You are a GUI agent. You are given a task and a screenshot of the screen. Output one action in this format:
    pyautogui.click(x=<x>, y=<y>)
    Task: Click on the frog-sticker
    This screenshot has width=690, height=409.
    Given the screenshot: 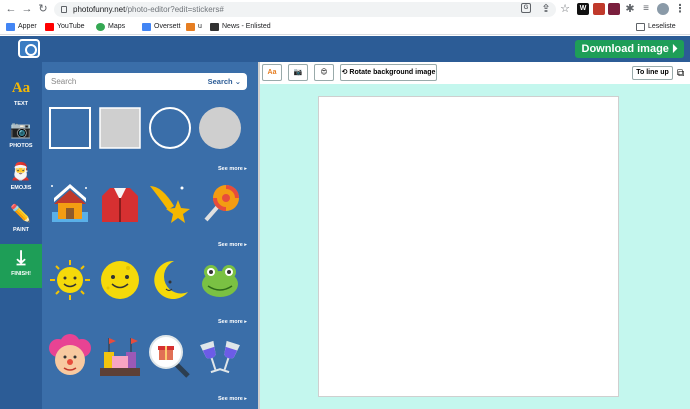 What is the action you would take?
    pyautogui.click(x=220, y=280)
    